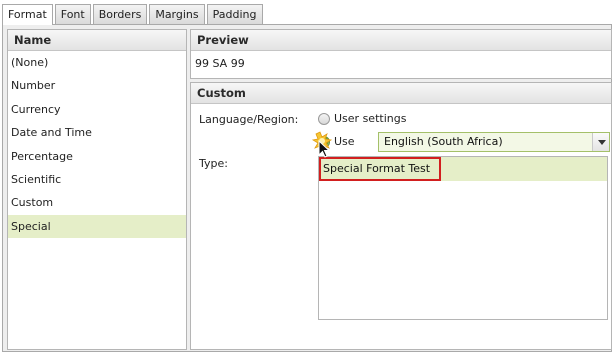 Image resolution: width=615 pixels, height=354 pixels. I want to click on tab-format: Format, so click(27, 14).